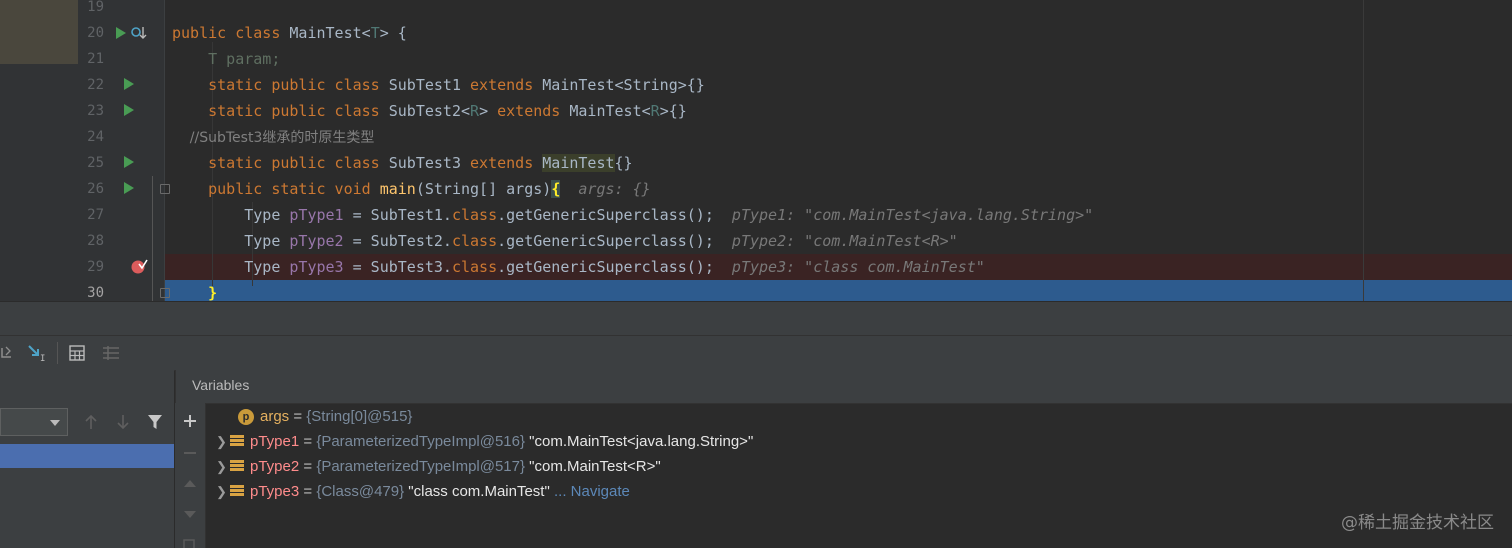 This screenshot has height=548, width=1512. I want to click on line-number: 21, so click(95, 59).